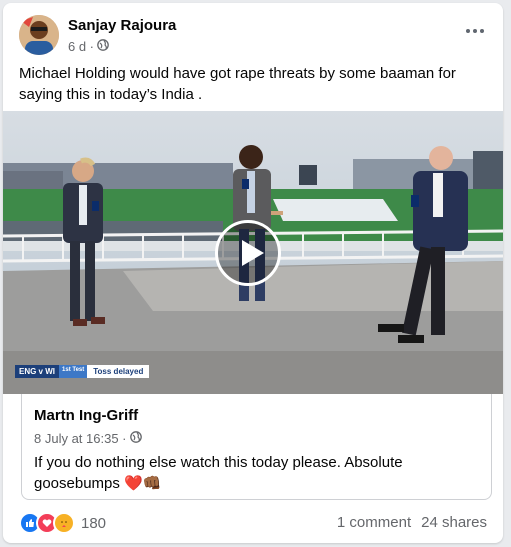 This screenshot has height=547, width=511. Describe the element at coordinates (73, 371) in the screenshot. I see `ticker-test: 1st Test` at that location.